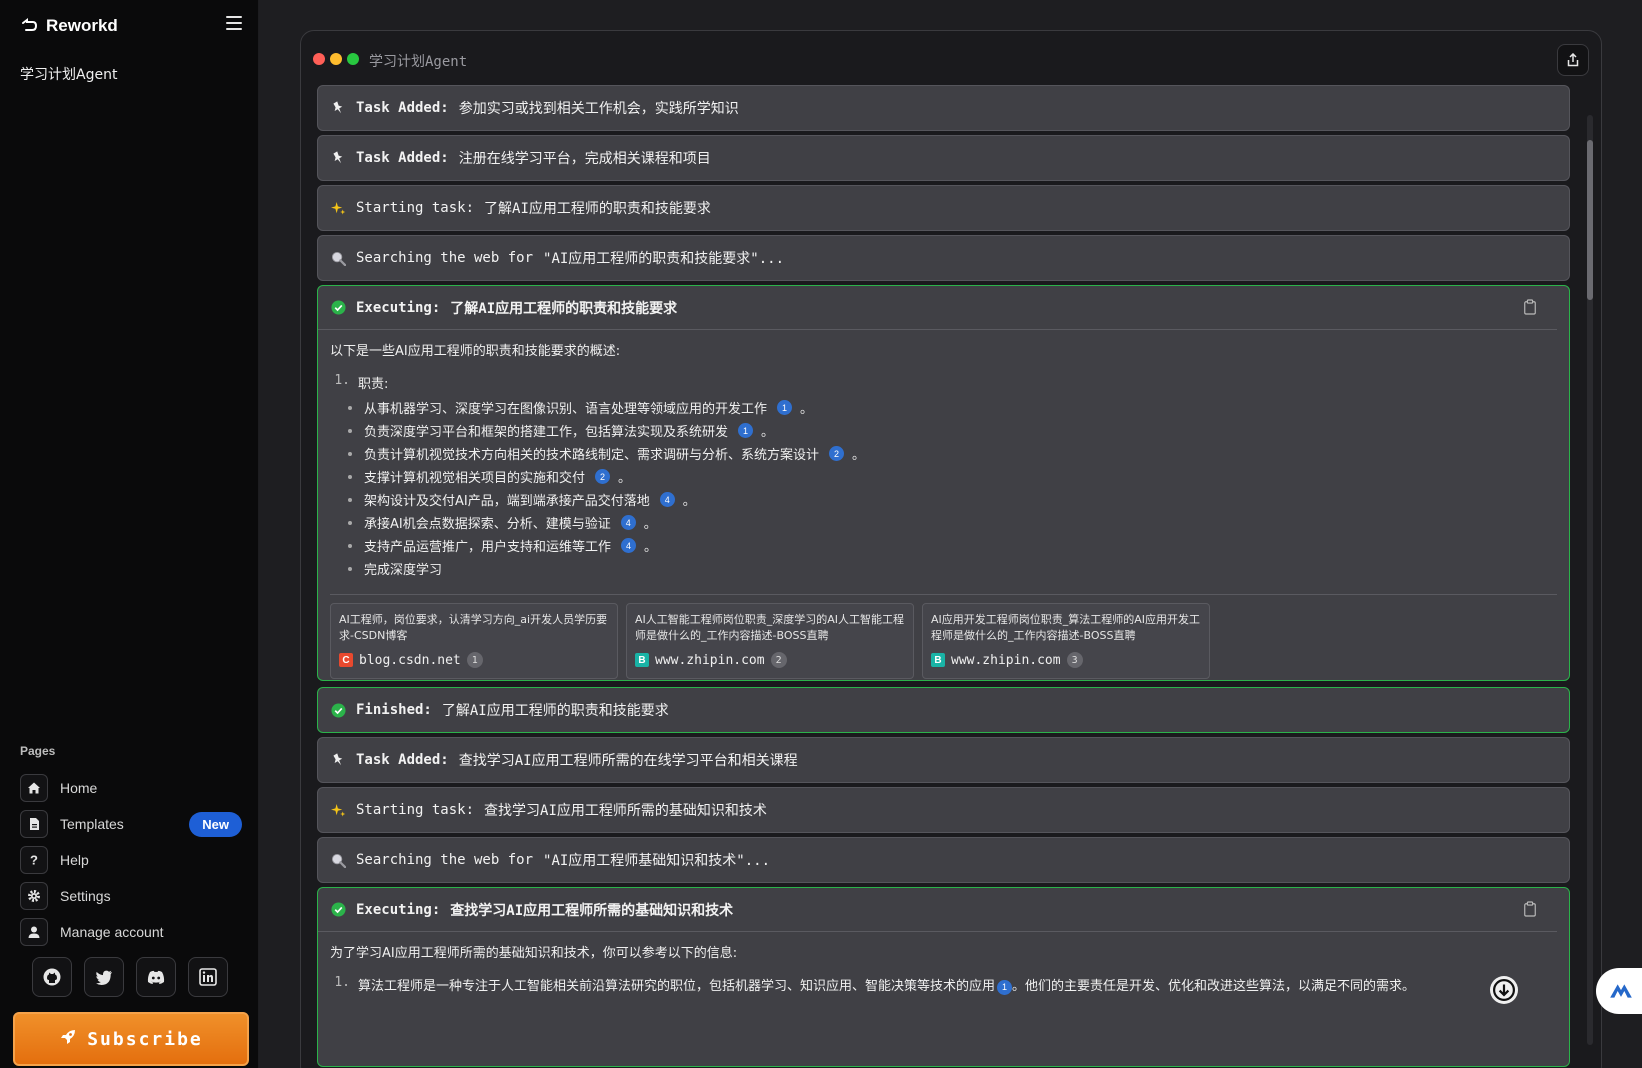  What do you see at coordinates (342, 380) in the screenshot?
I see `list-number: 1.` at bounding box center [342, 380].